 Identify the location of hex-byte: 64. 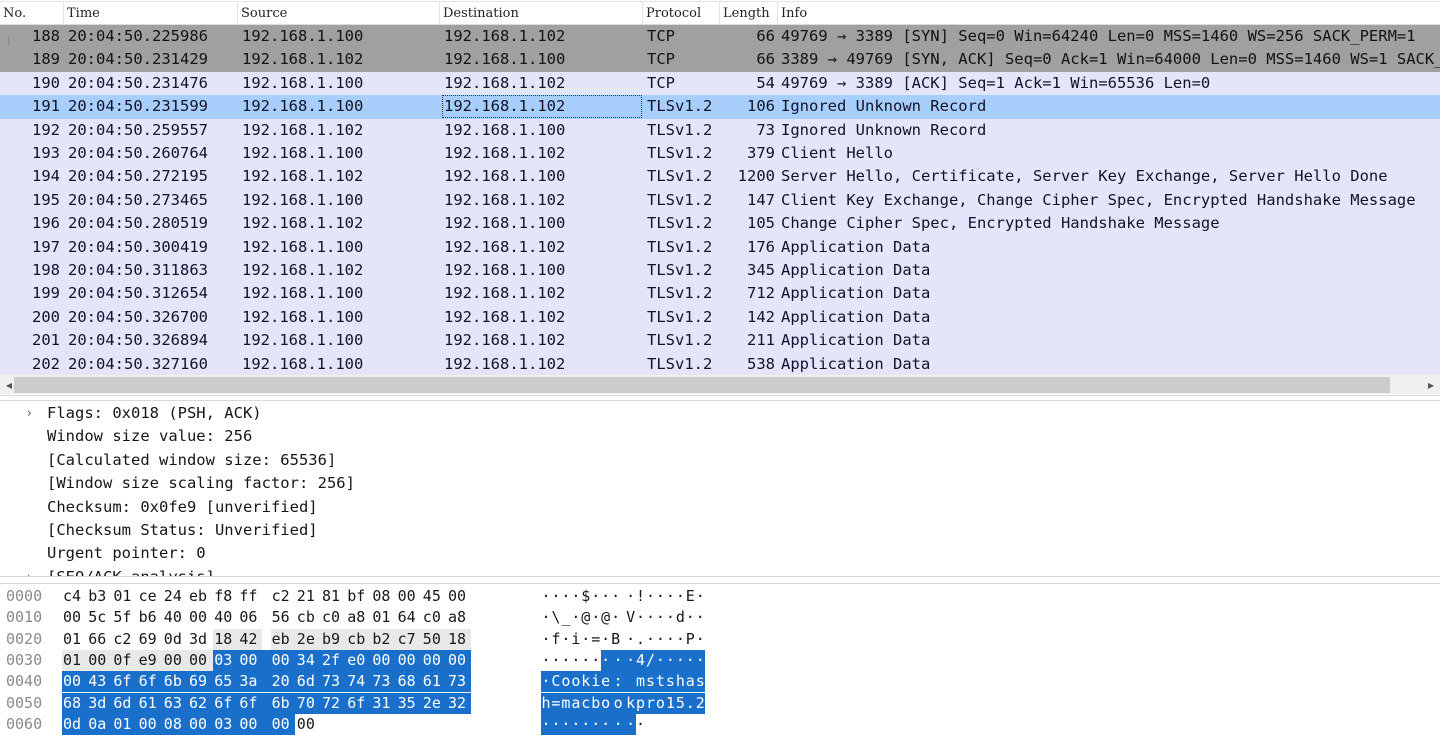
(409, 617).